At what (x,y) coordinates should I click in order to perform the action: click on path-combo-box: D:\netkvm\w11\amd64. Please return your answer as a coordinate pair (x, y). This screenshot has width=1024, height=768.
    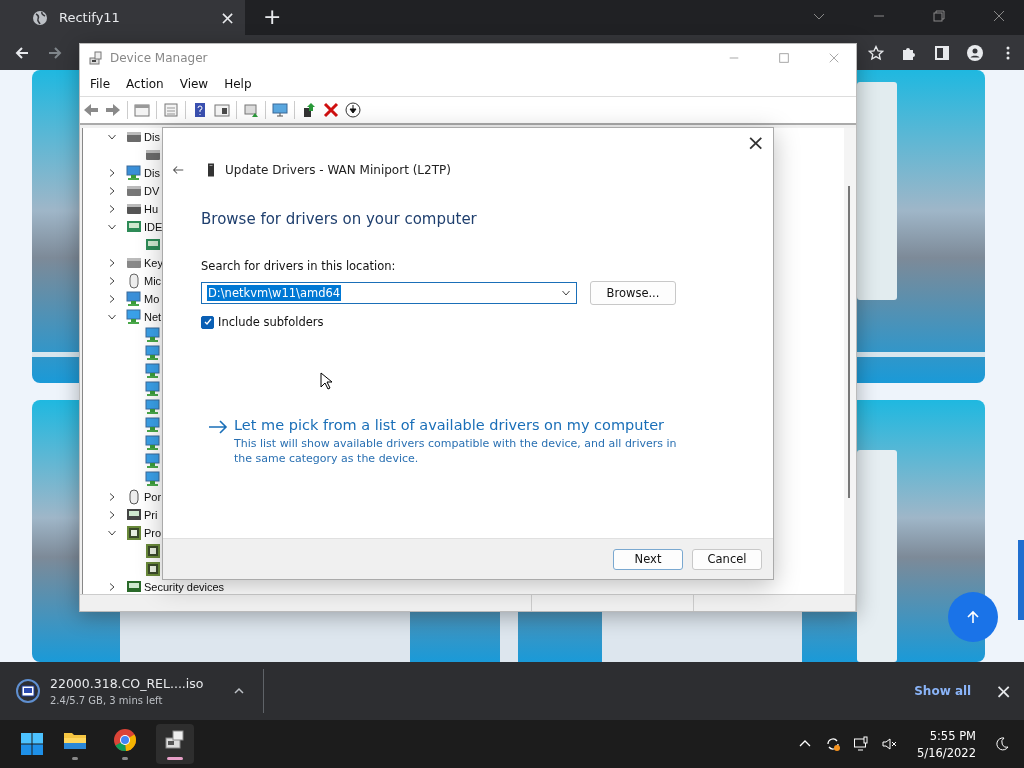
    Looking at the image, I should click on (389, 293).